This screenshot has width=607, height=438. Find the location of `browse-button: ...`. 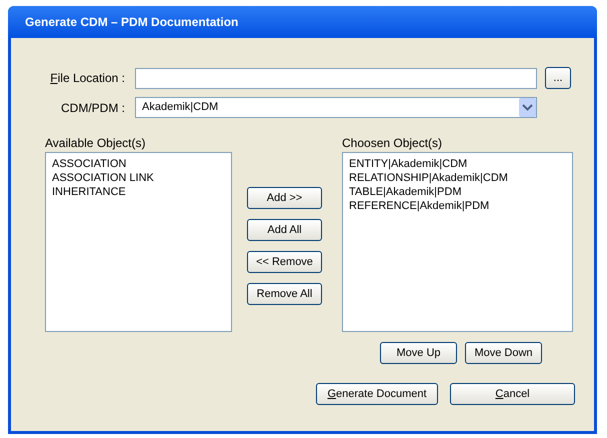

browse-button: ... is located at coordinates (558, 78).